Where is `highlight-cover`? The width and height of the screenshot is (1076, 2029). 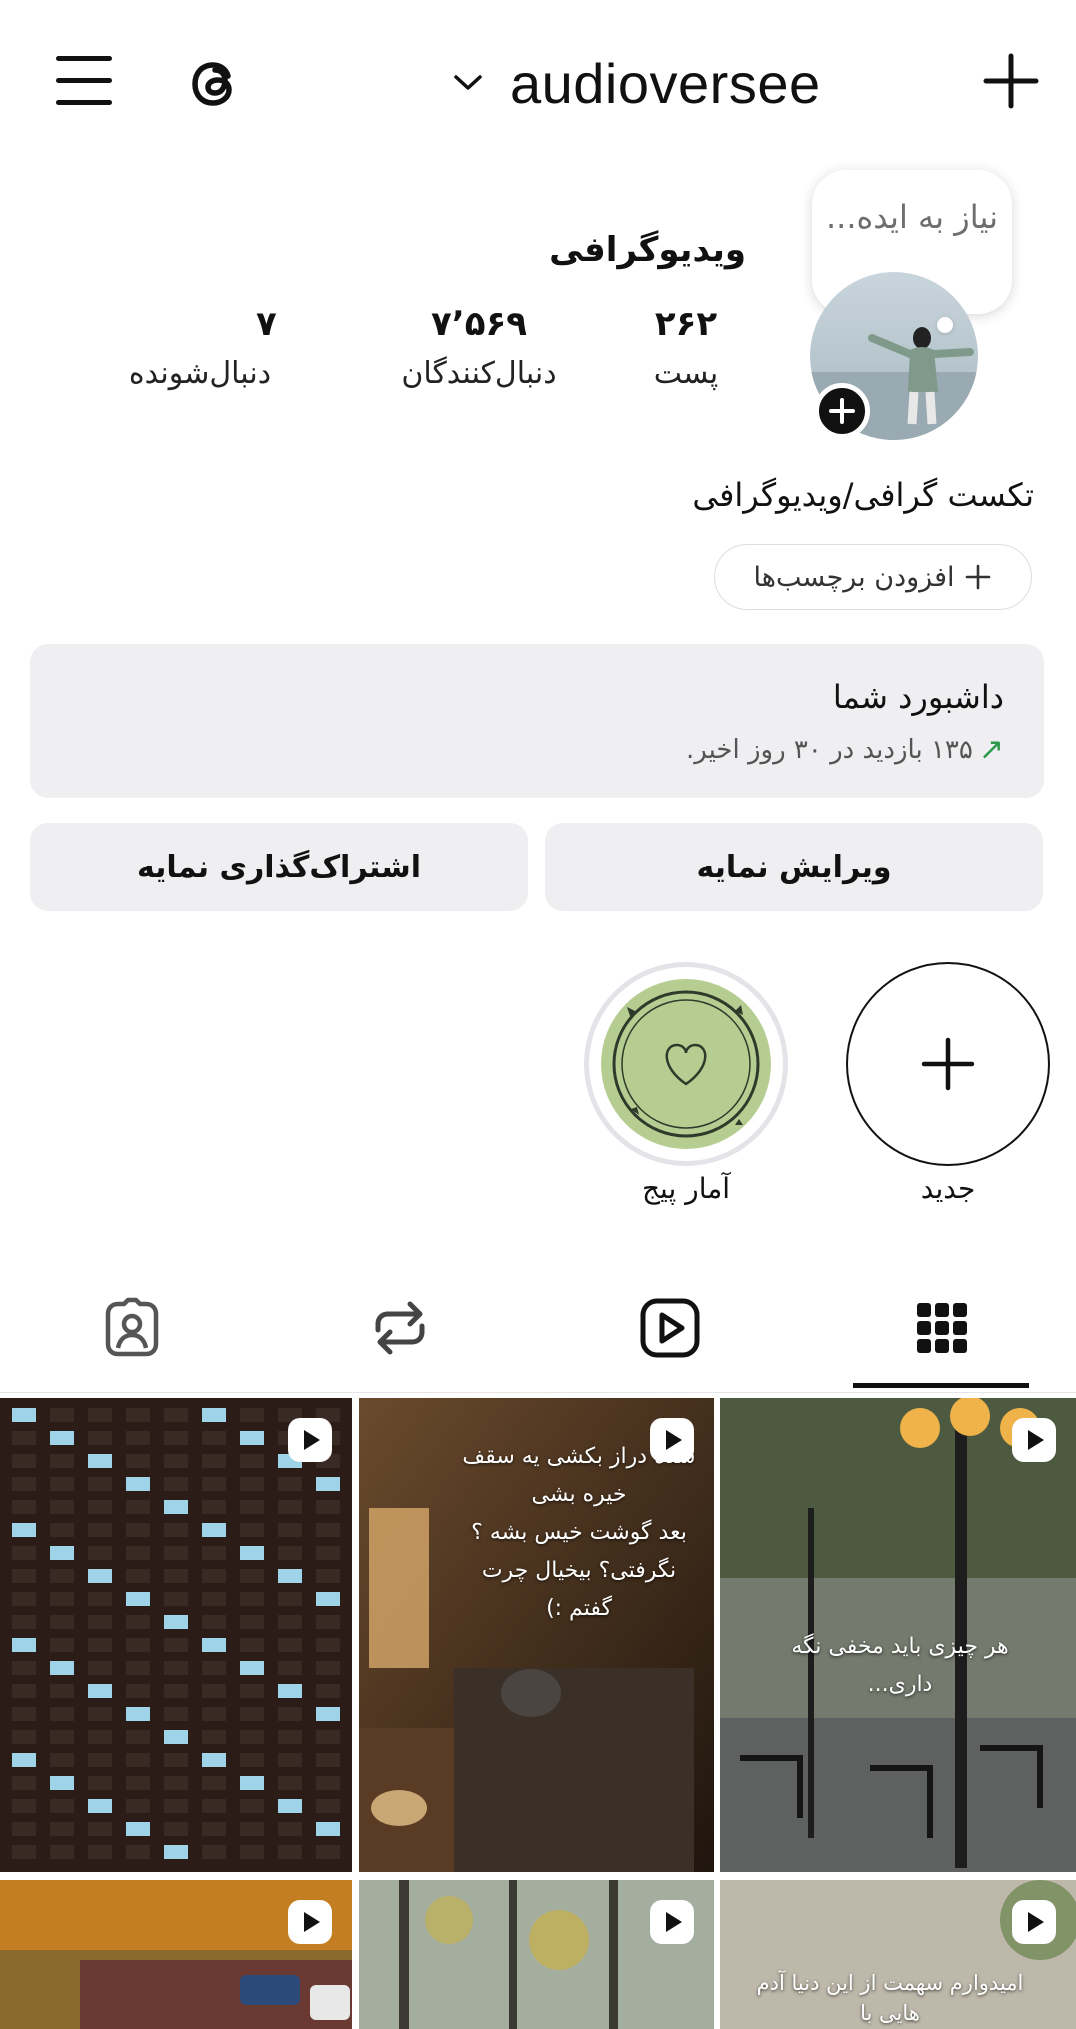
highlight-cover is located at coordinates (686, 1064).